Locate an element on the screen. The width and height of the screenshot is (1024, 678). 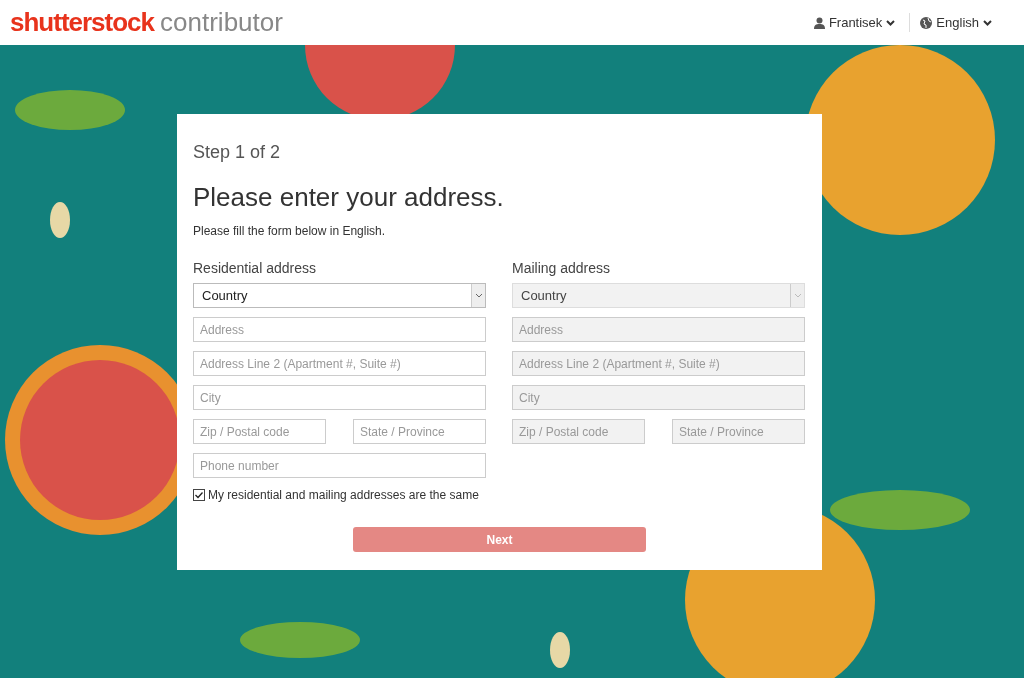
logo-subtitle: contributor is located at coordinates (221, 22).